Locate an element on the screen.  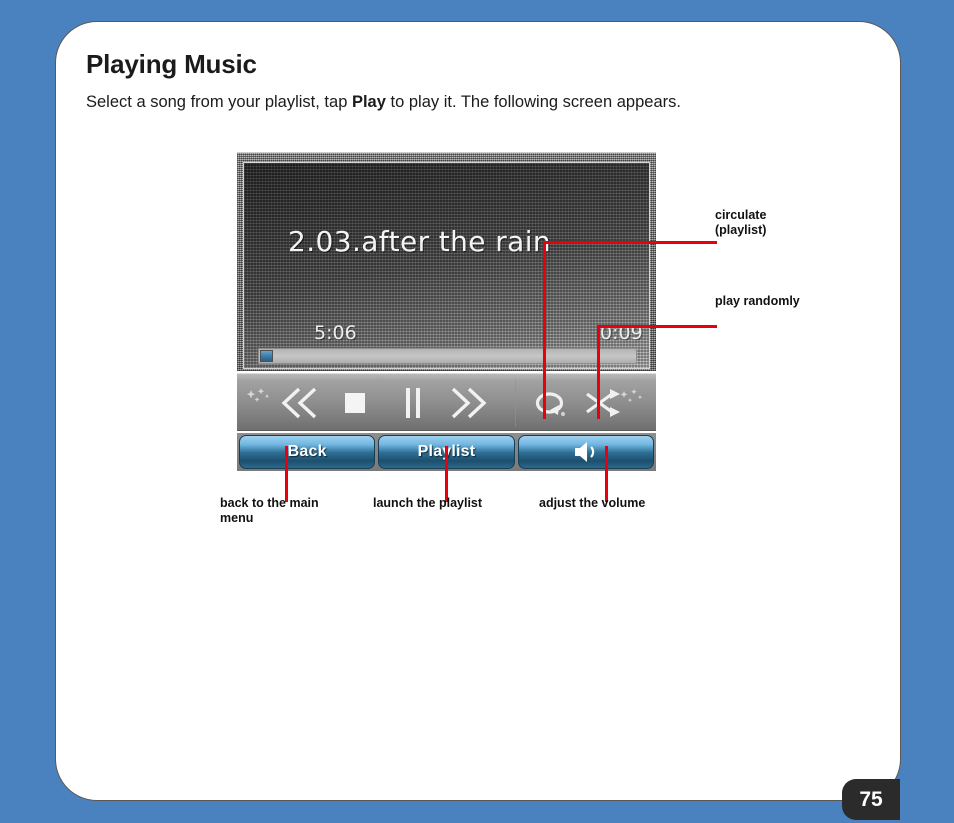
callout-line-random-horizontal is located at coordinates (657, 326).